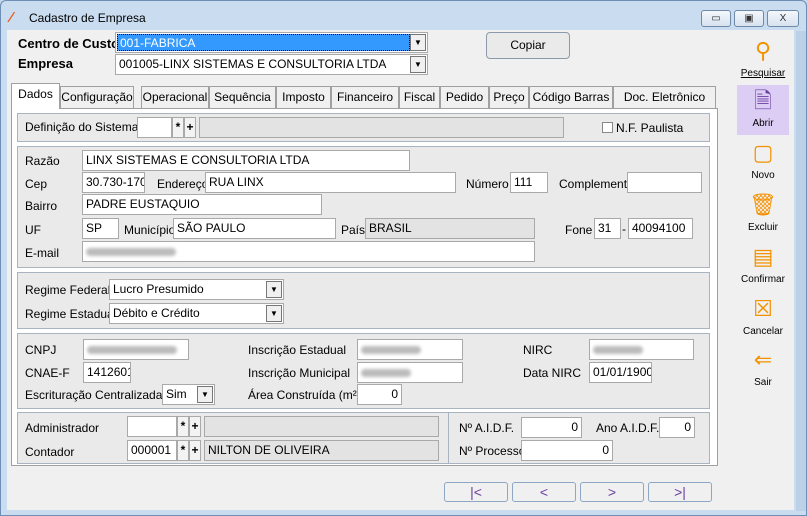 Image resolution: width=807 pixels, height=516 pixels. What do you see at coordinates (410, 372) in the screenshot?
I see `im-input` at bounding box center [410, 372].